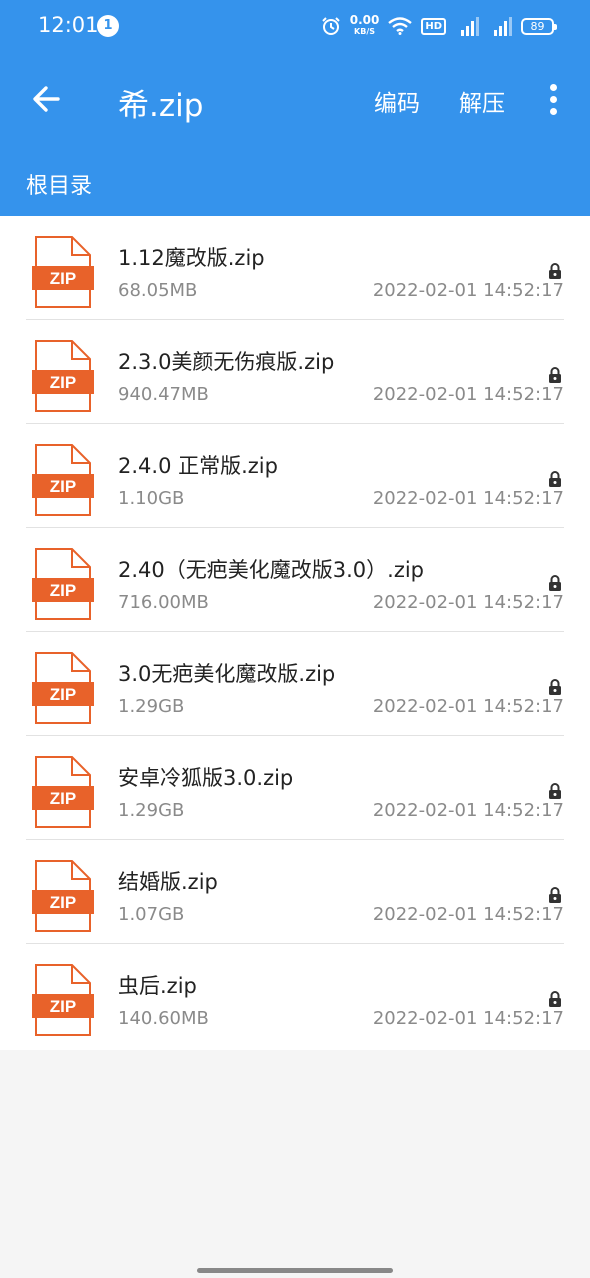  I want to click on file-name: 2.4.0 正常版.zip, so click(198, 466).